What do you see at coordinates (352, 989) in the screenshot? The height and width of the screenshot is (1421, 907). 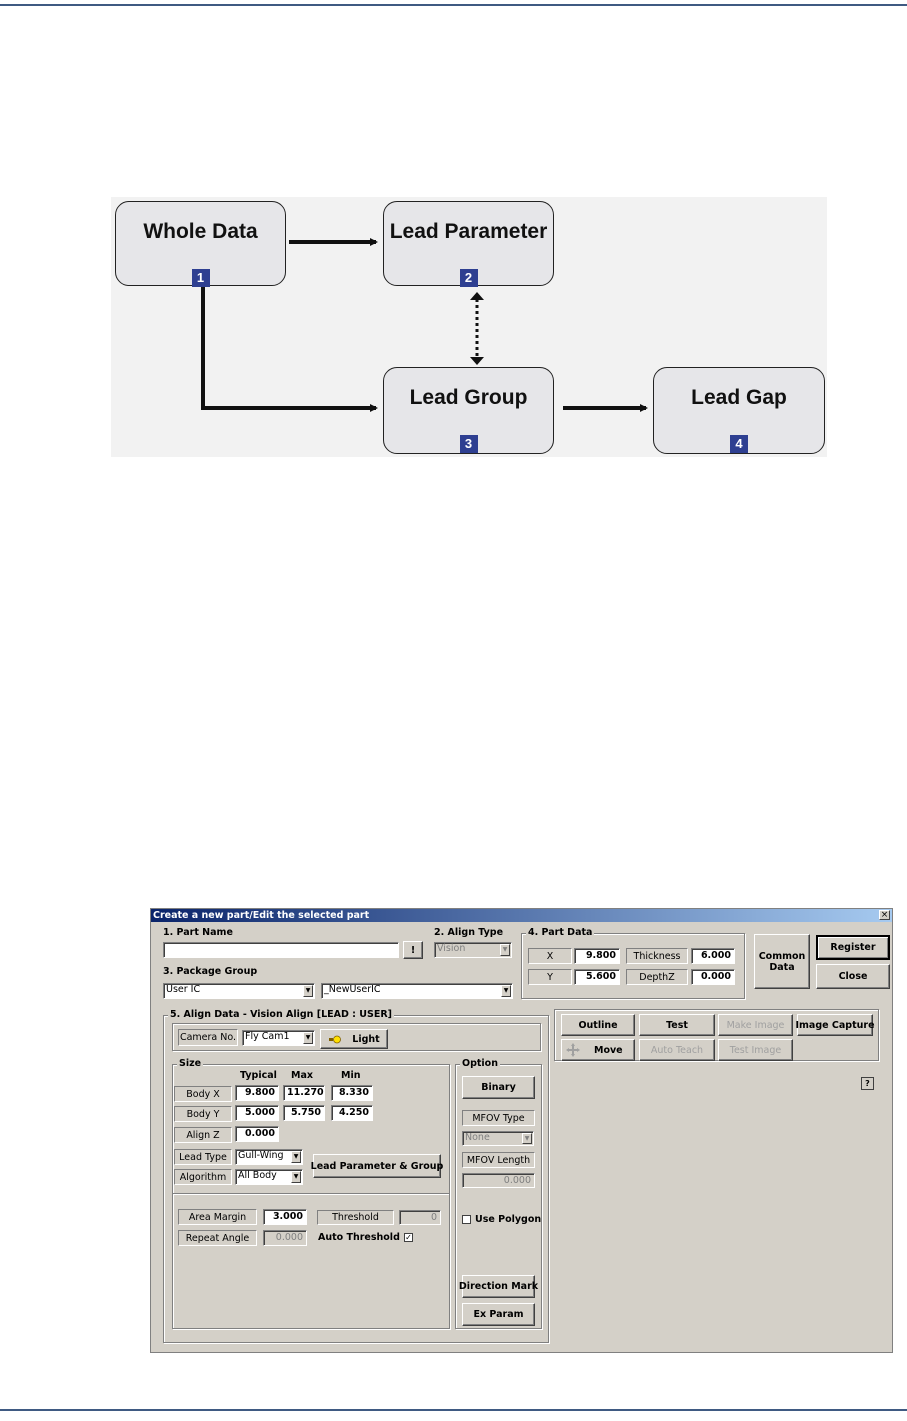 I see `package-value: _NewUserIC` at bounding box center [352, 989].